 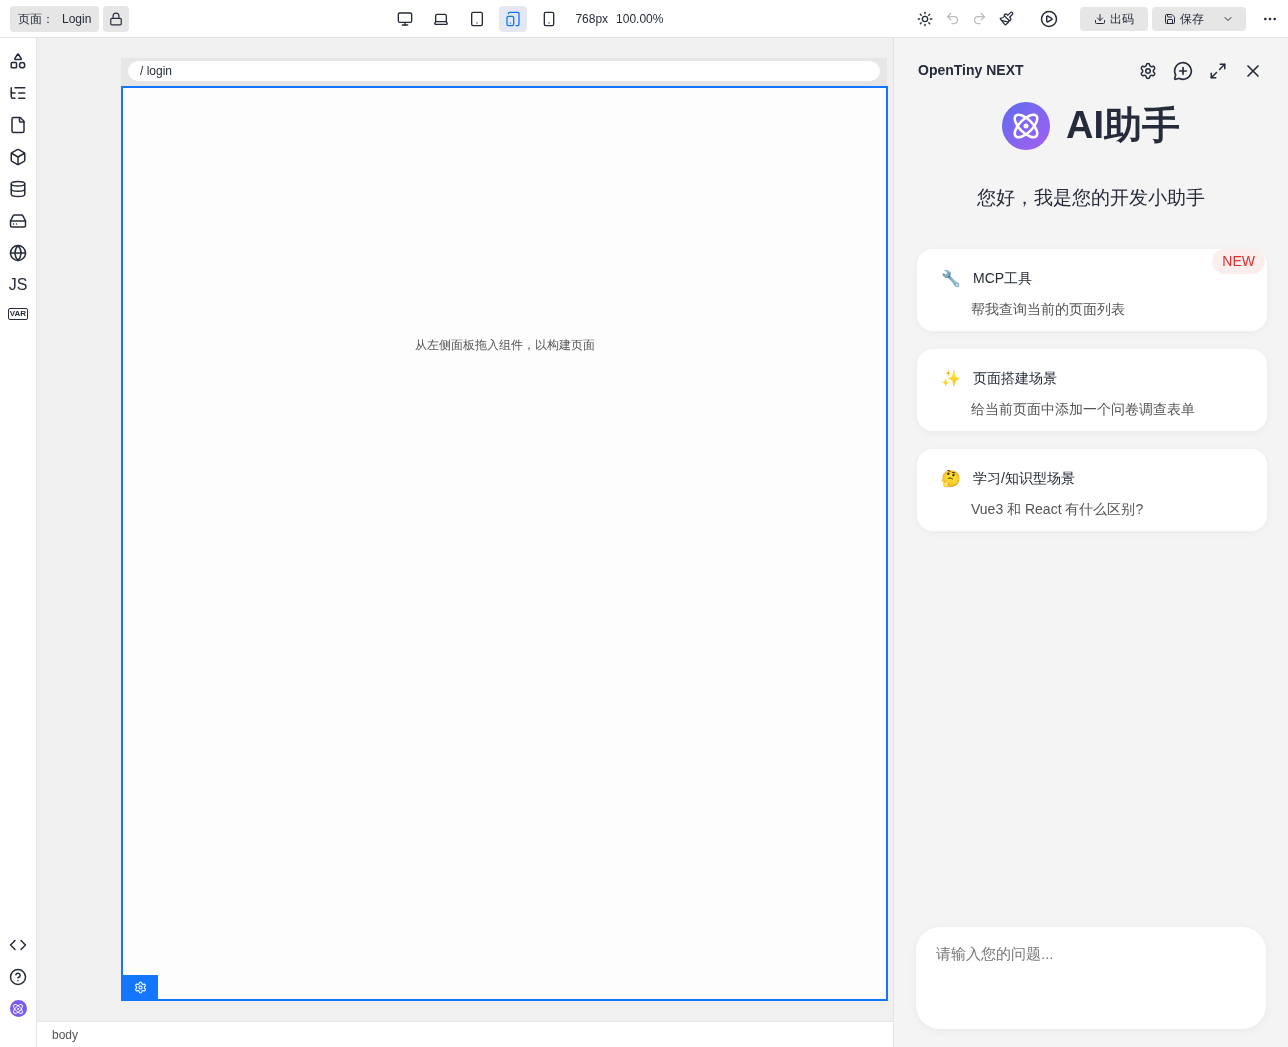 What do you see at coordinates (1218, 70) in the screenshot?
I see `expand-button` at bounding box center [1218, 70].